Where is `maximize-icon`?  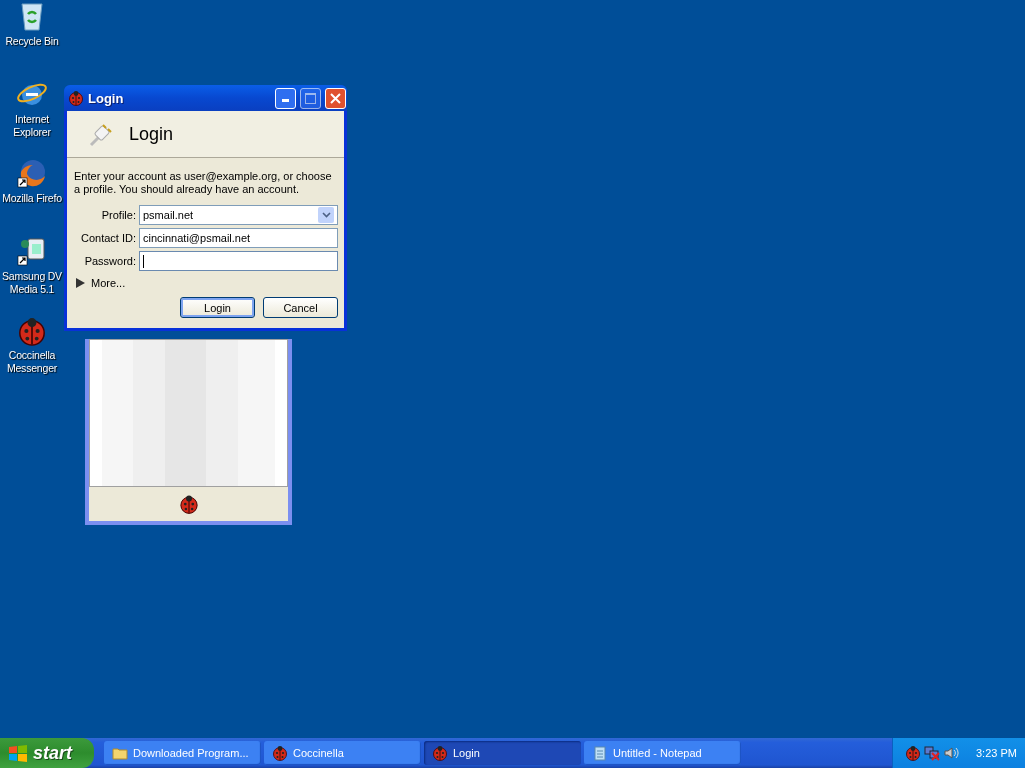 maximize-icon is located at coordinates (310, 98).